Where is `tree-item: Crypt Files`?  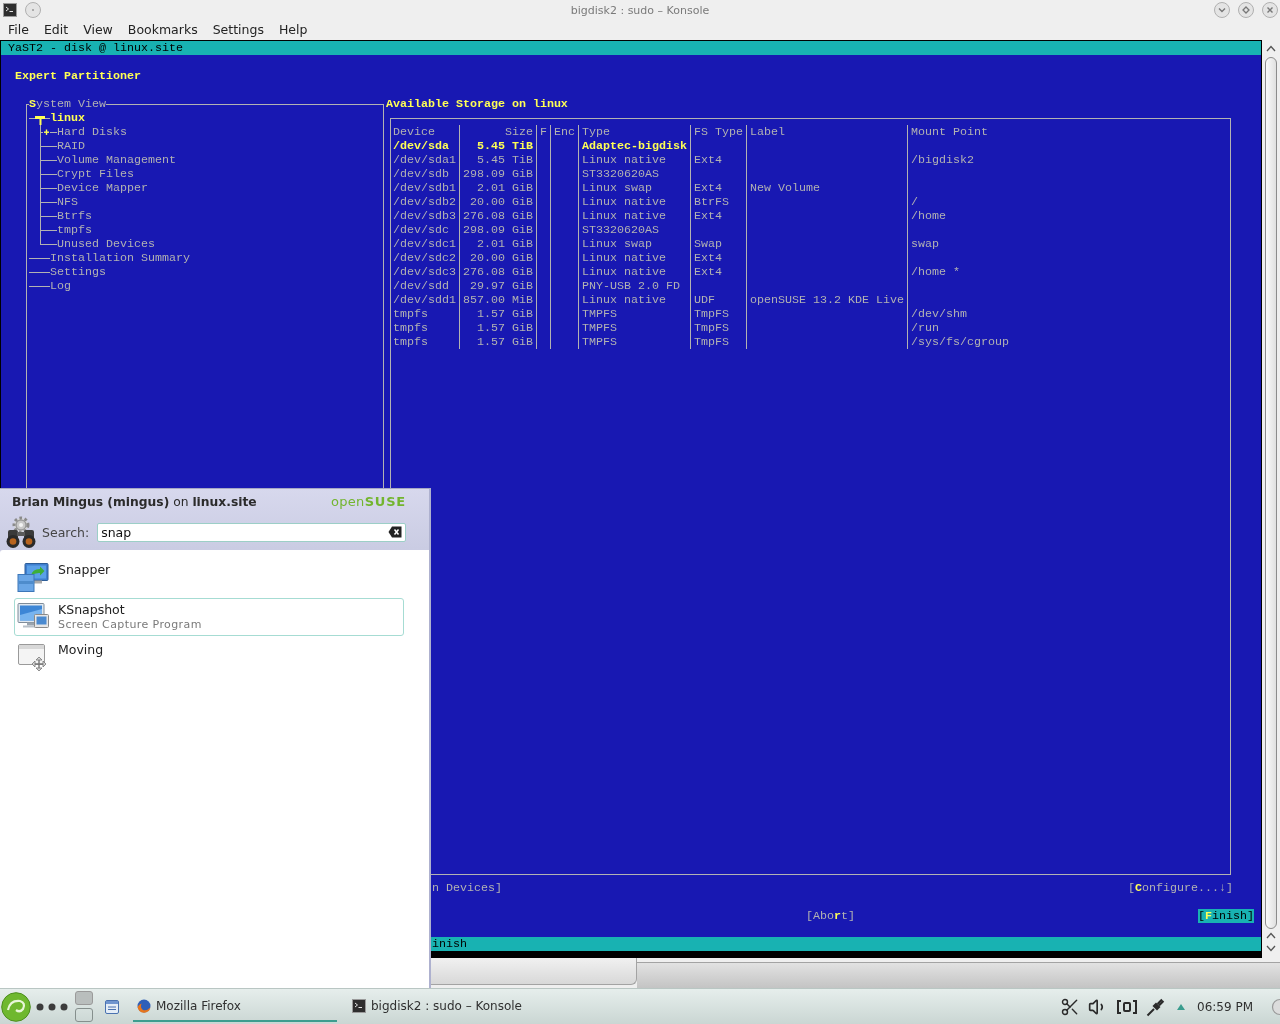
tree-item: Crypt Files is located at coordinates (95, 174).